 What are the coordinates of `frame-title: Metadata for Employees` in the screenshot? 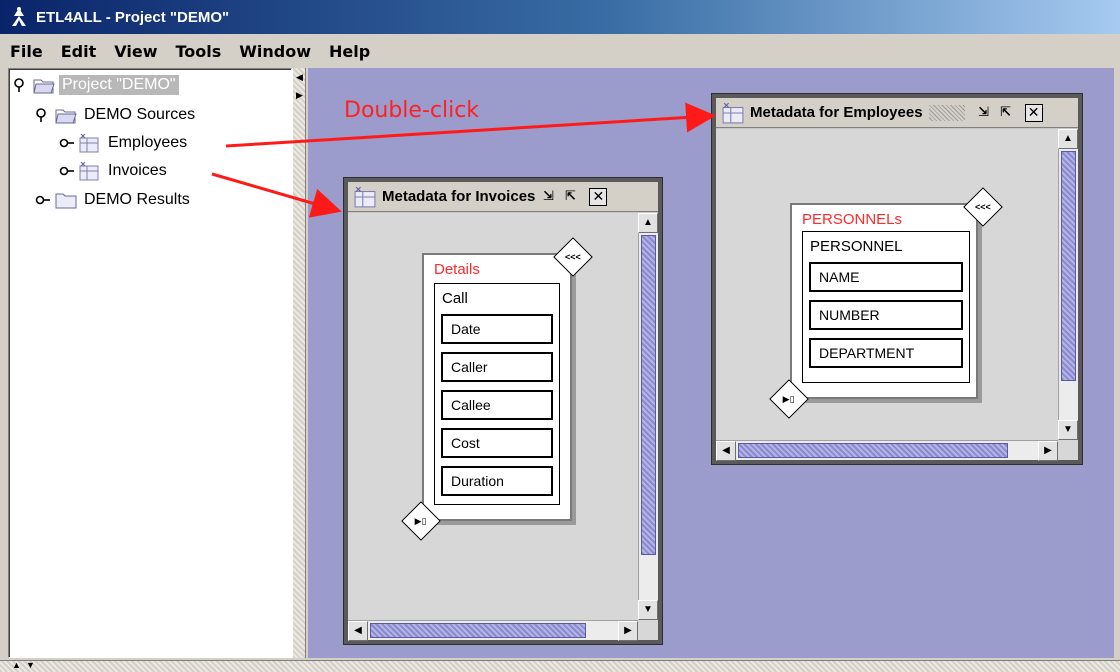 It's located at (836, 112).